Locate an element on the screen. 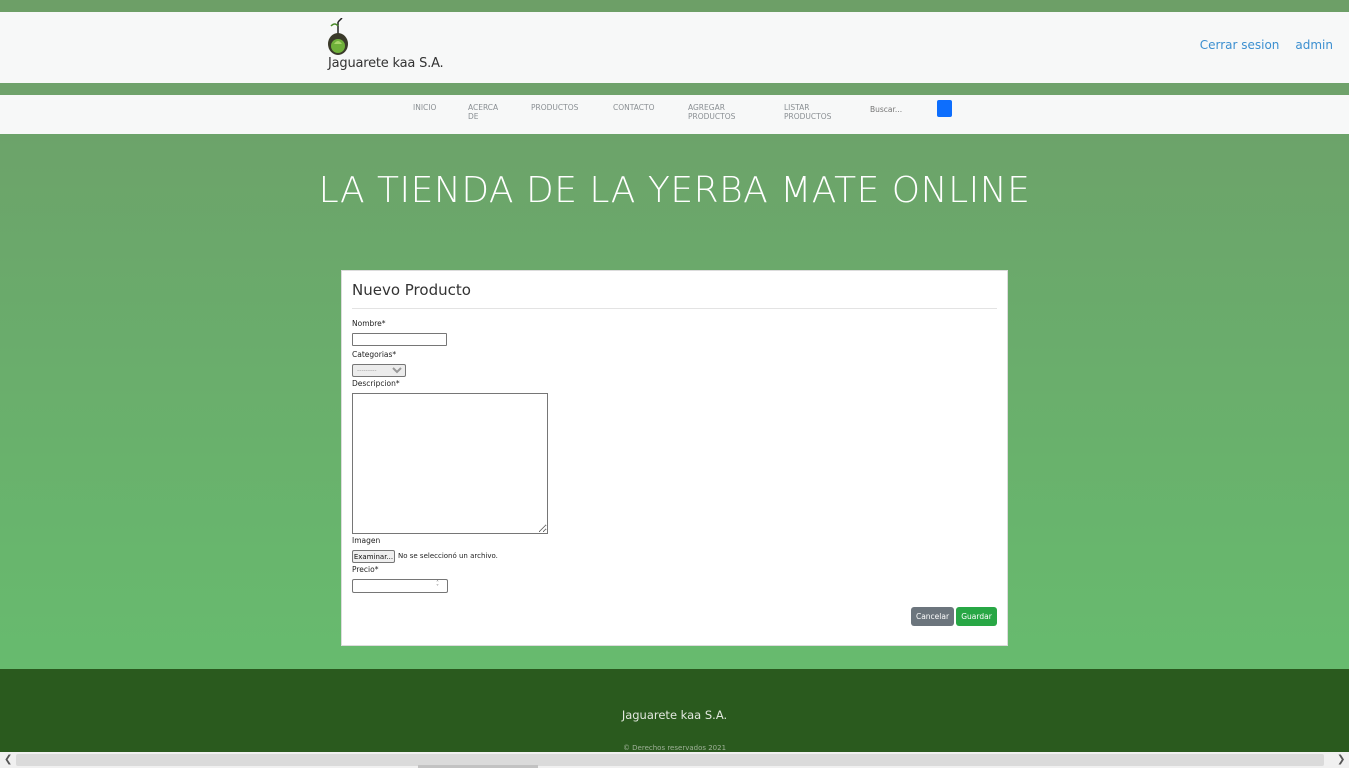  precio-input is located at coordinates (400, 586).